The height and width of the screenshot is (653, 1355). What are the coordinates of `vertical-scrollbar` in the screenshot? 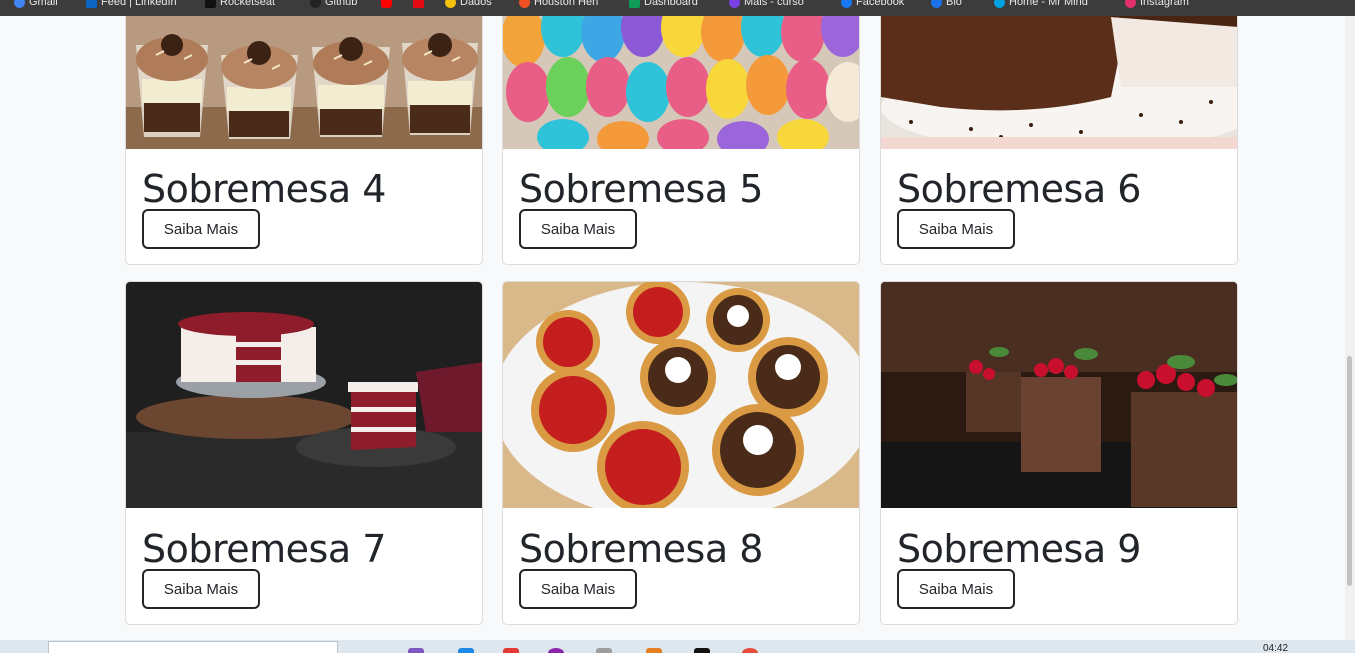 It's located at (1350, 328).